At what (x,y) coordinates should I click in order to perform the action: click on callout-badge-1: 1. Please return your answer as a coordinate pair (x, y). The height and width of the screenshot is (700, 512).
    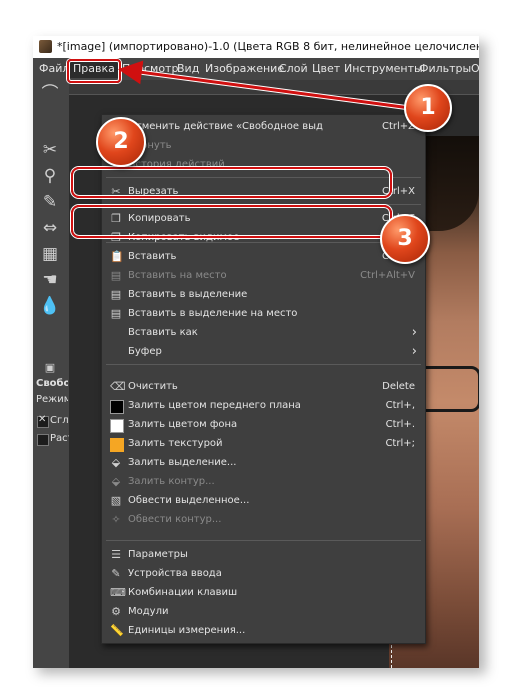
    Looking at the image, I should click on (428, 108).